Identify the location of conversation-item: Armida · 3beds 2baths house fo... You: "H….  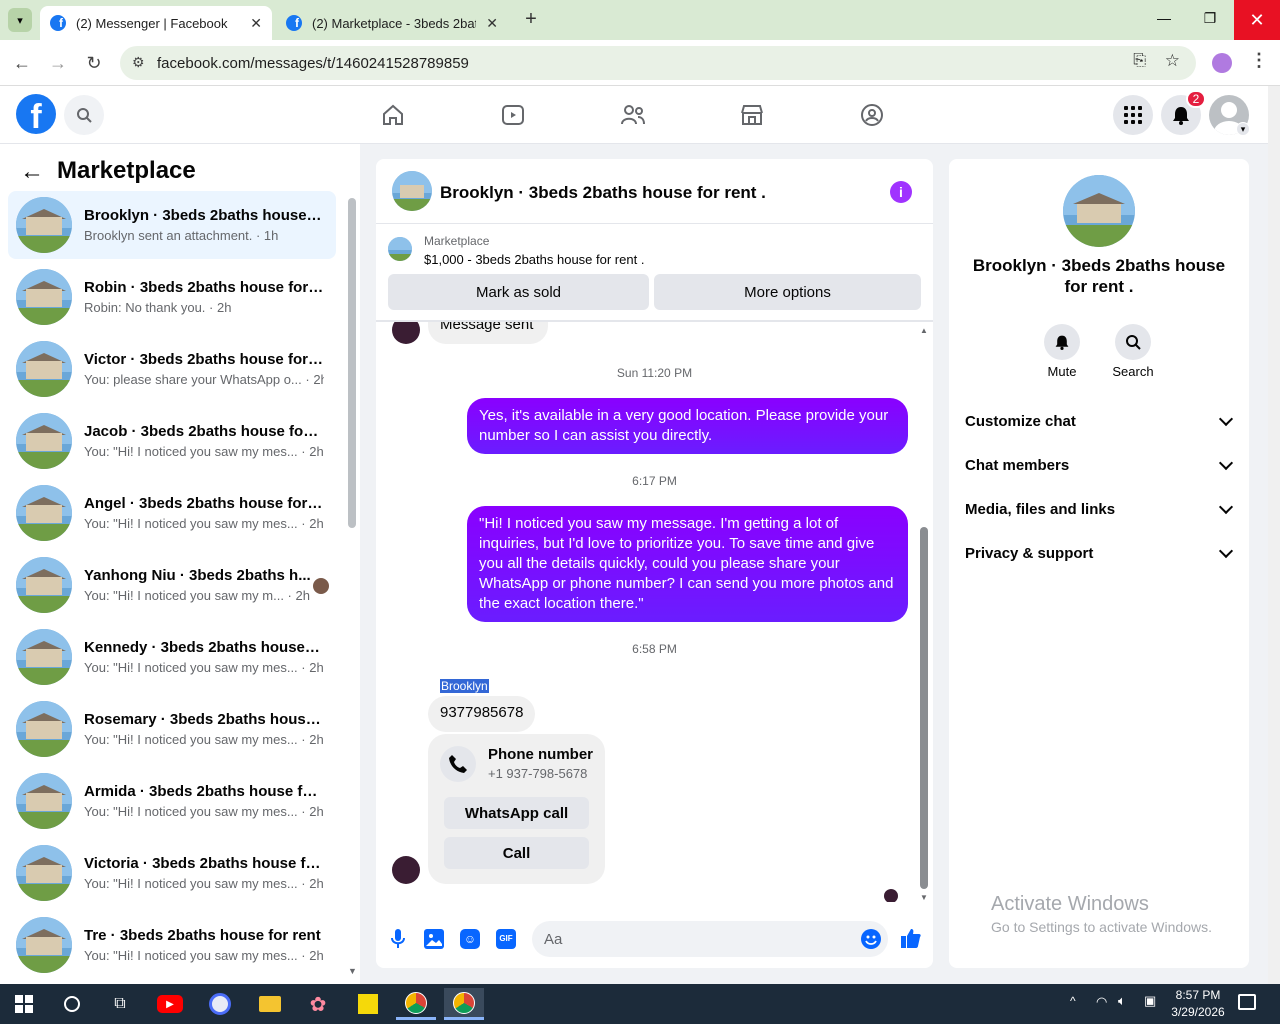
(172, 801).